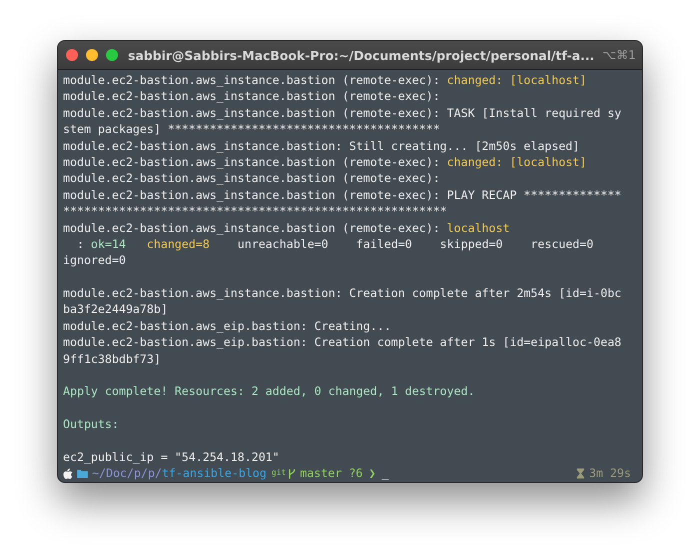 The image size is (700, 559). What do you see at coordinates (269, 391) in the screenshot?
I see `terminal-line: Apply complete! Resources: 2 added, 0 changed, 1 destroyed.` at bounding box center [269, 391].